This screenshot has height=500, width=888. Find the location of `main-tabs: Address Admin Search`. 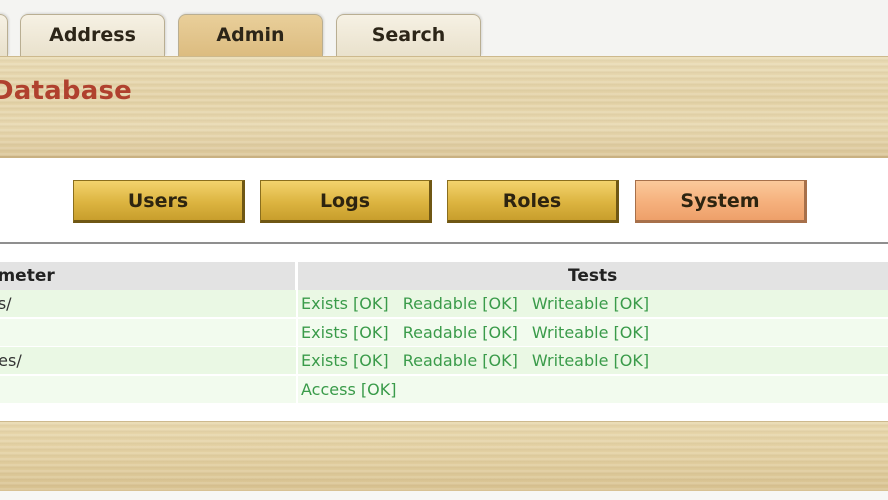

main-tabs: Address Admin Search is located at coordinates (444, 28).